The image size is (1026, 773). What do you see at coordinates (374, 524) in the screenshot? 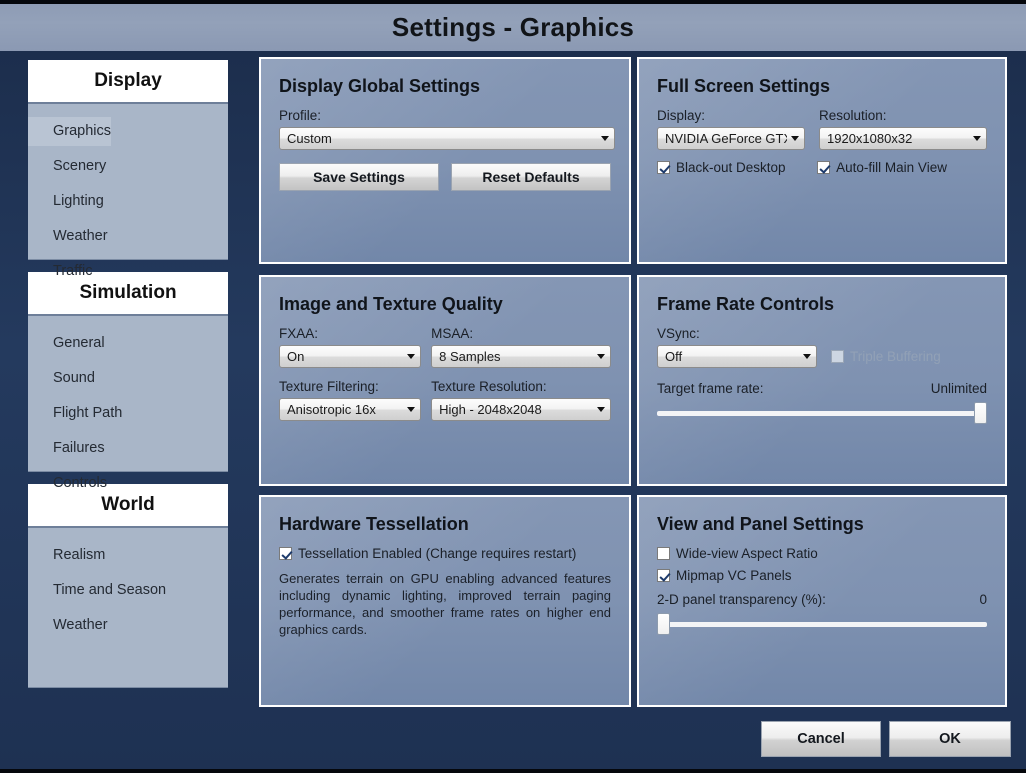
I see `panel-title: Hardware Tessellation` at bounding box center [374, 524].